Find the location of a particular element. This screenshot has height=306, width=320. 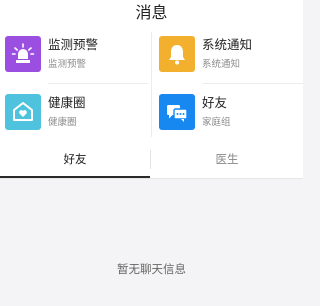

category-name: 监测预警 is located at coordinates (73, 44).